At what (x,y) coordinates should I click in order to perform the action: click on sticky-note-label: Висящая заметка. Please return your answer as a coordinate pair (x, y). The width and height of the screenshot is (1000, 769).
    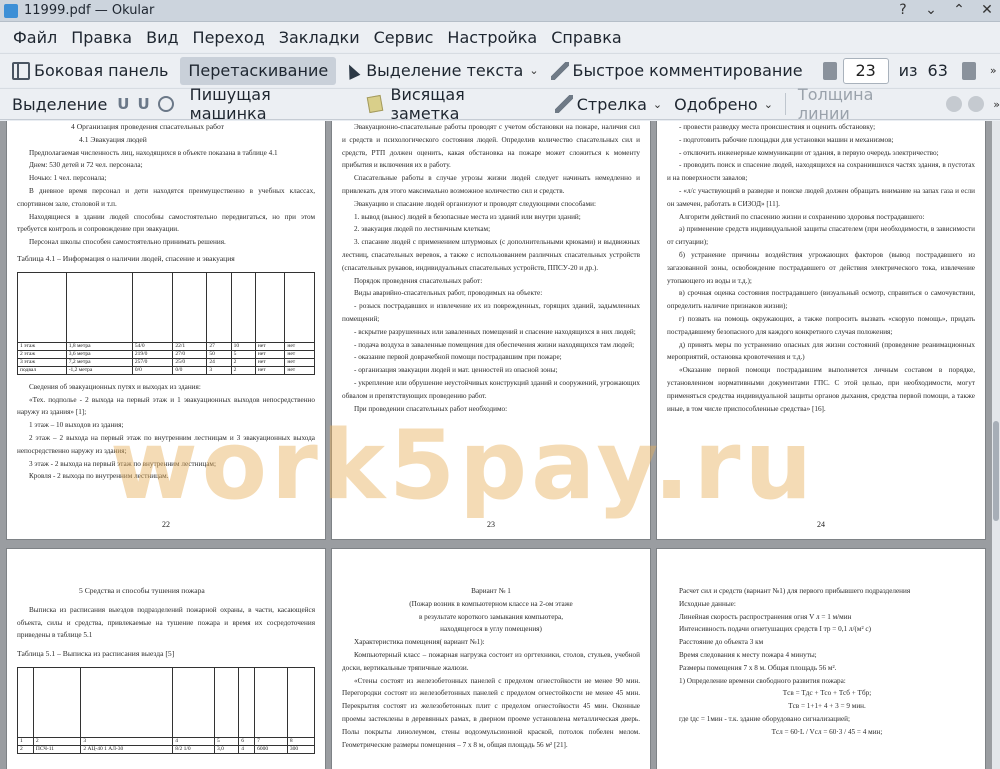
    Looking at the image, I should click on (427, 104).